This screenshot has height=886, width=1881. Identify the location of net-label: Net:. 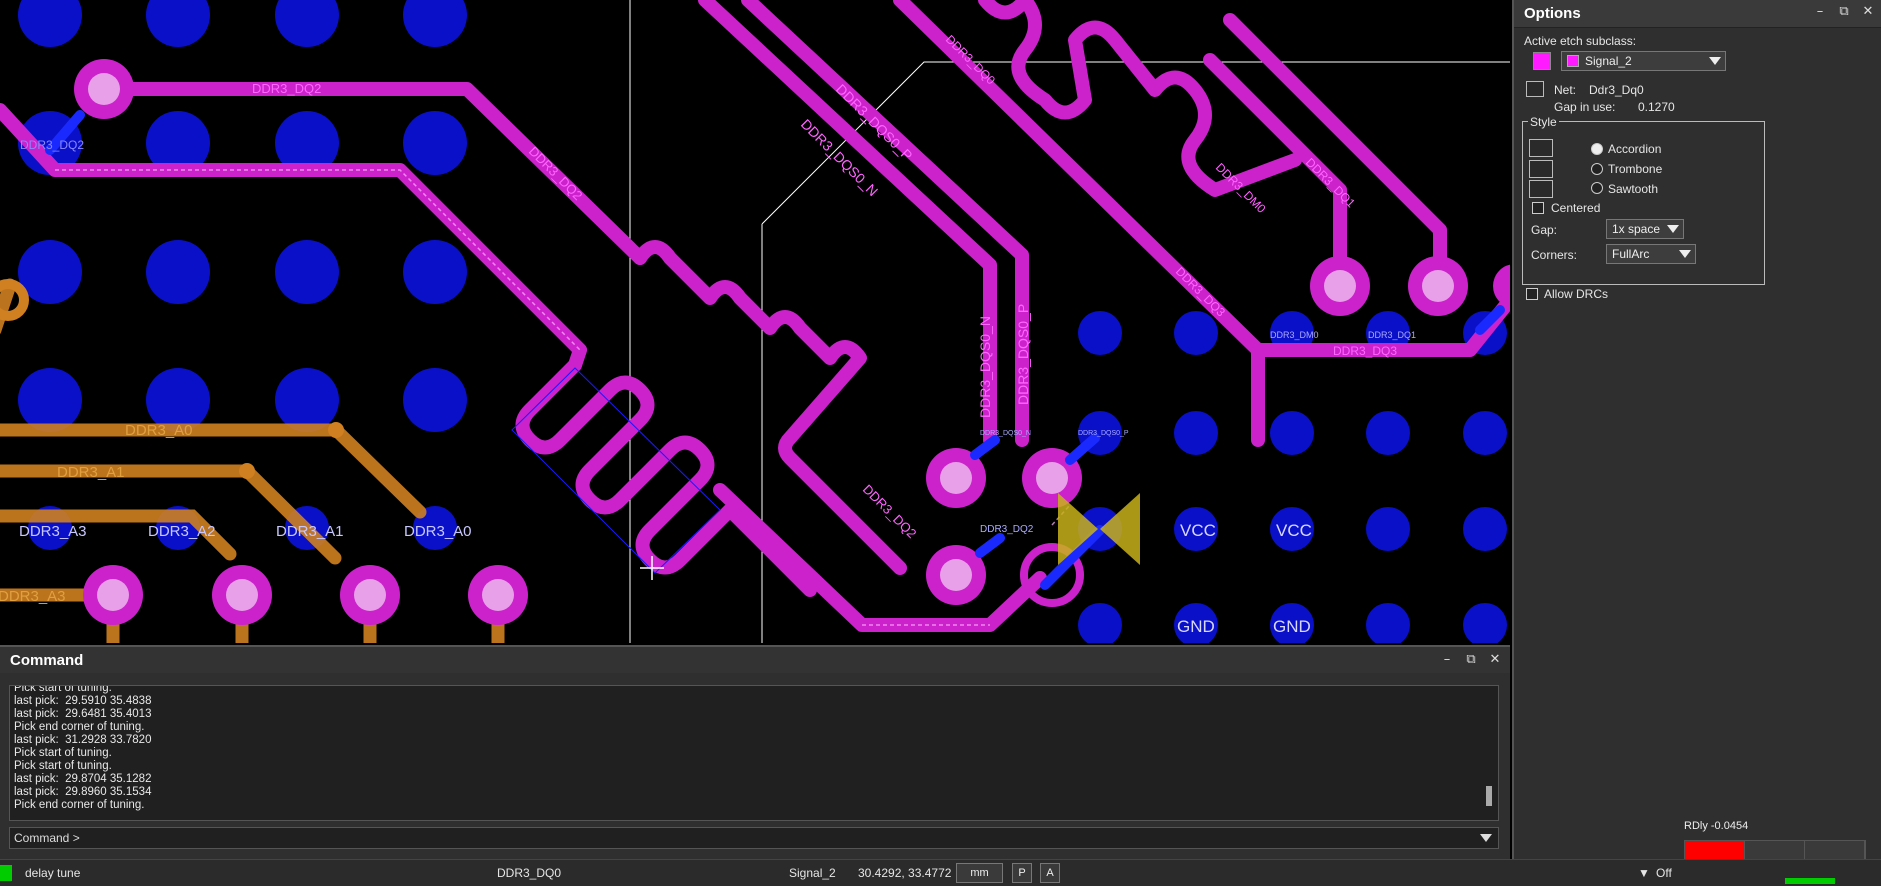
(1565, 90).